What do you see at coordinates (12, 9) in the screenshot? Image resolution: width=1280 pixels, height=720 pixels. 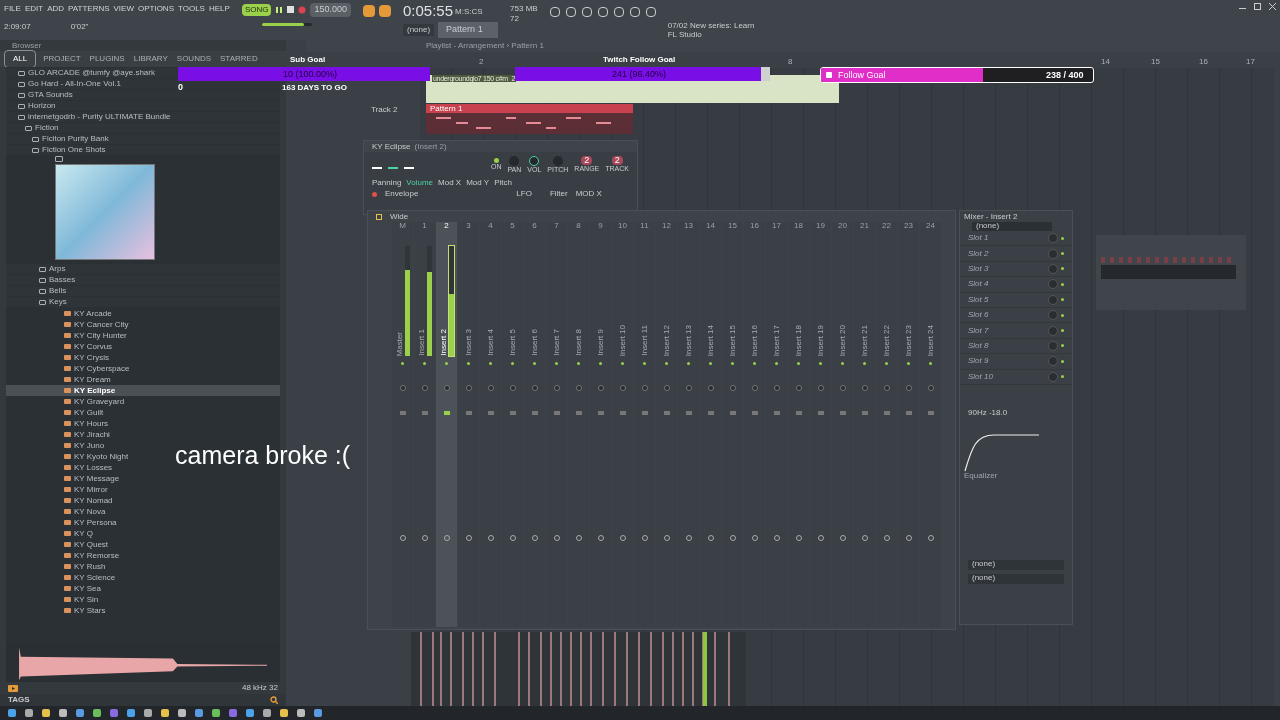 I see `menu-item: FILE` at bounding box center [12, 9].